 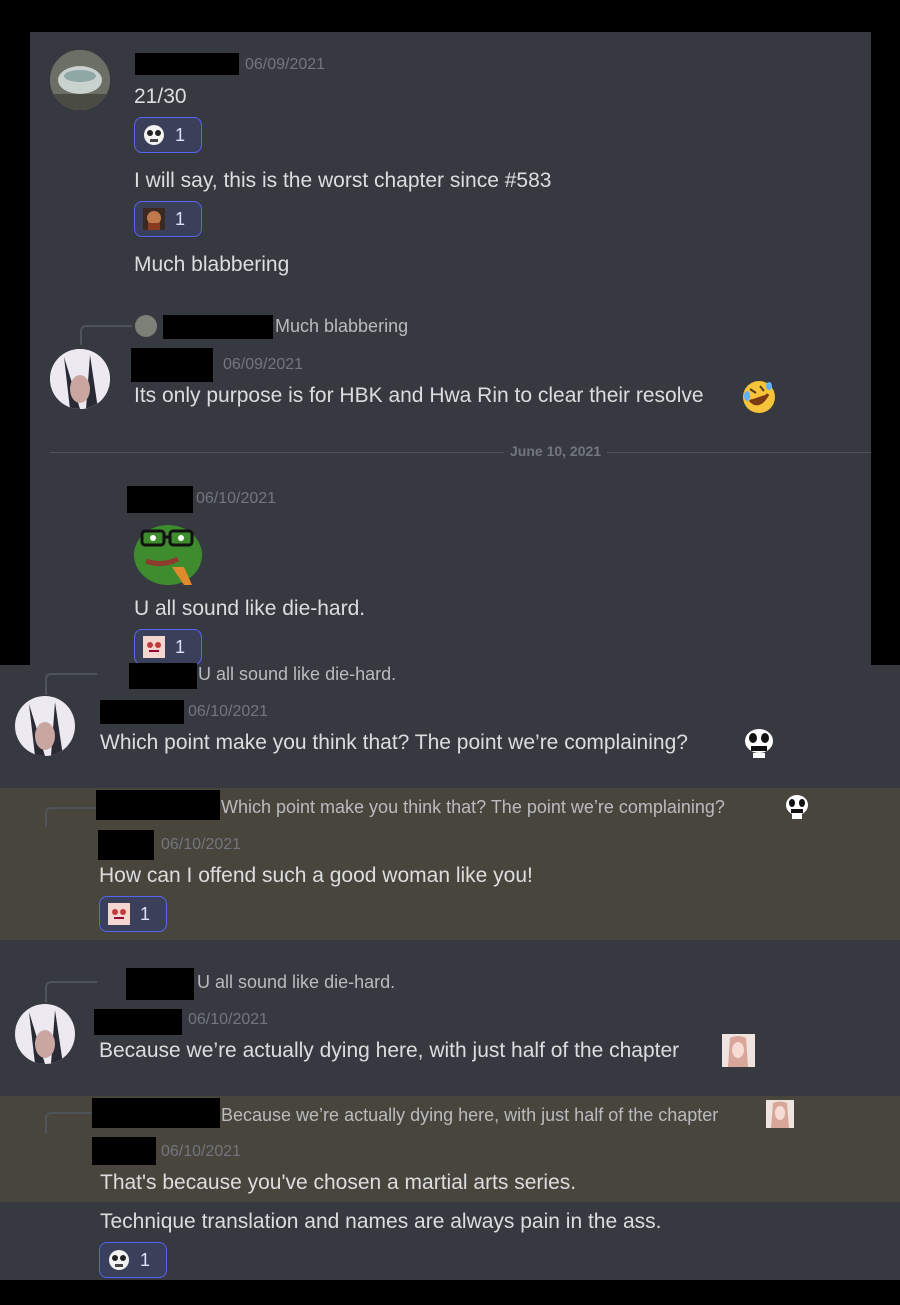 What do you see at coordinates (160, 96) in the screenshot?
I see `message-text: 21/30` at bounding box center [160, 96].